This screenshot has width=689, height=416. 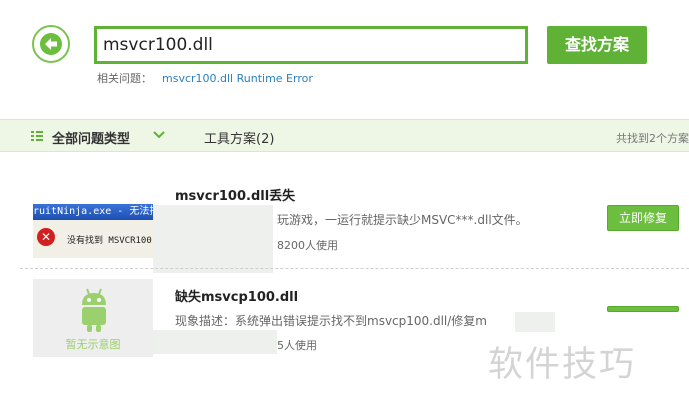 I want to click on back-button, so click(x=51, y=44).